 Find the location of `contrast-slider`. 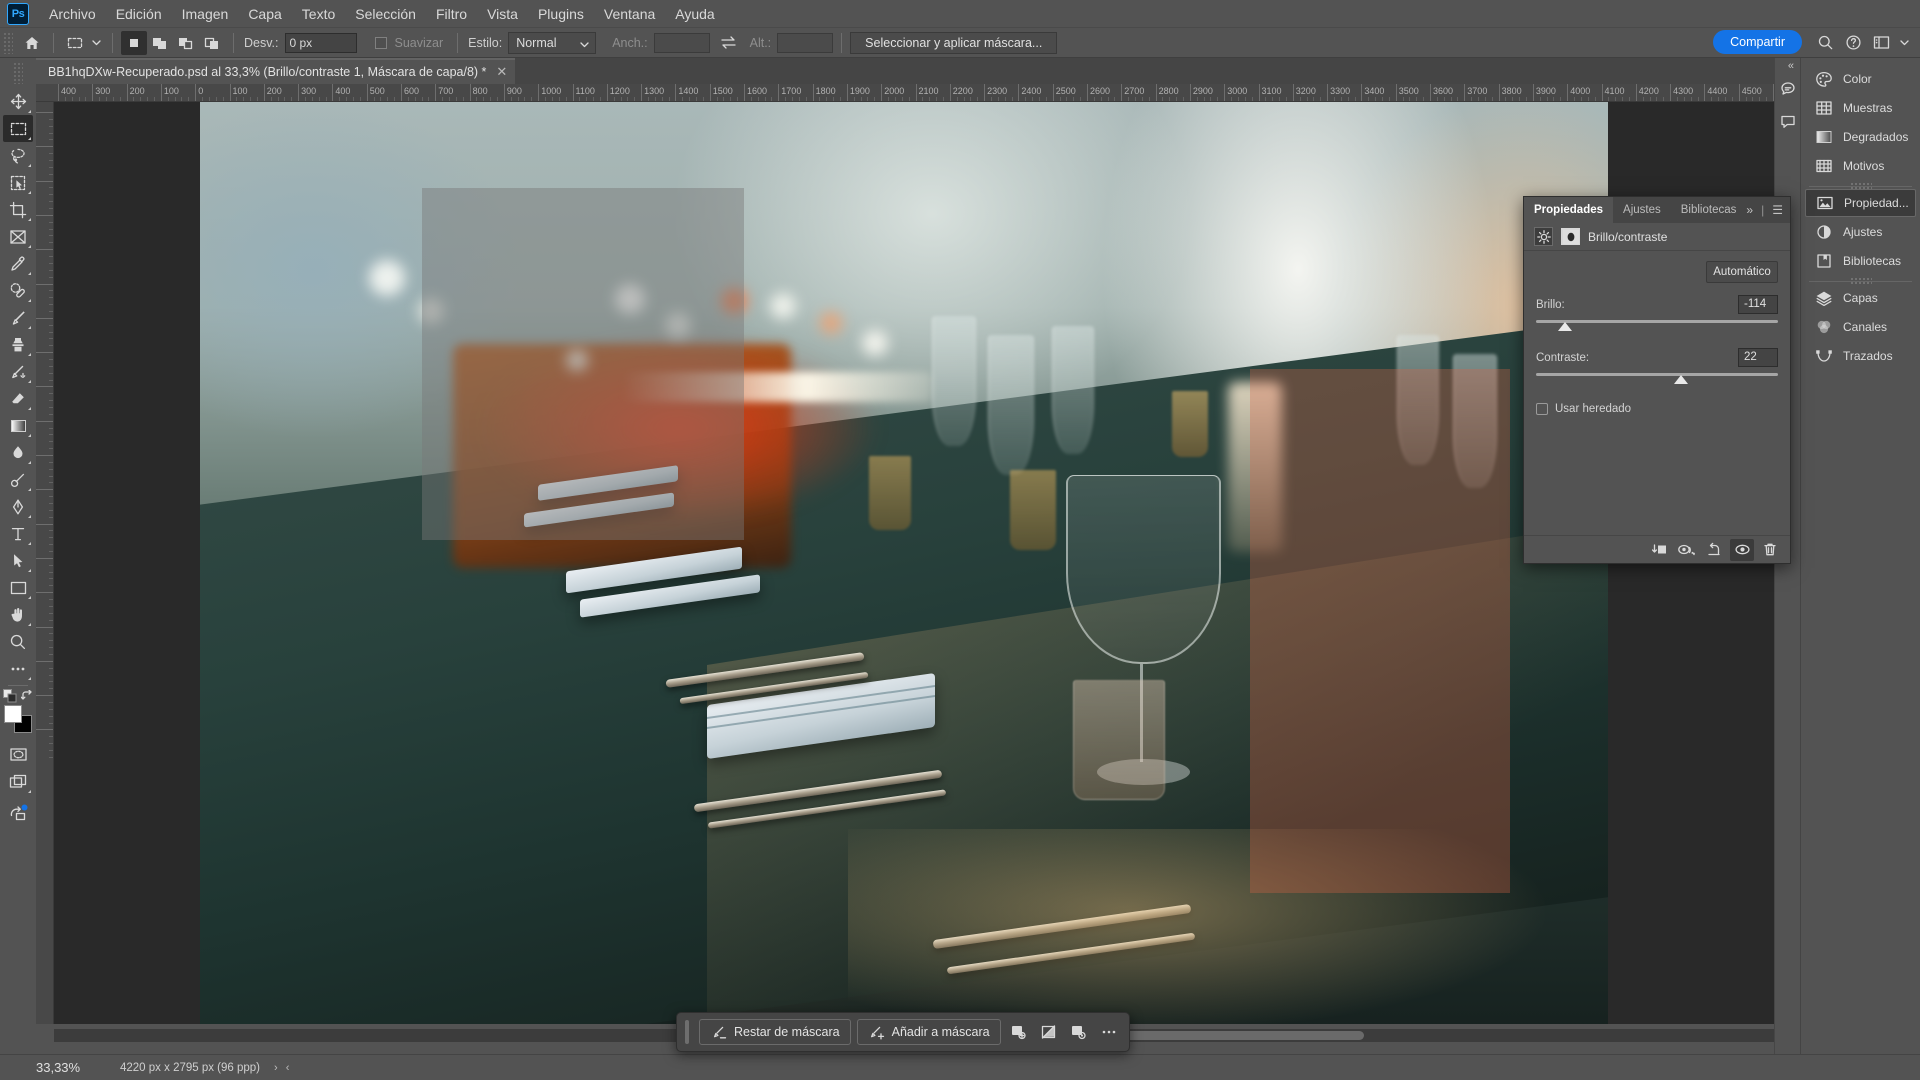

contrast-slider is located at coordinates (1657, 379).